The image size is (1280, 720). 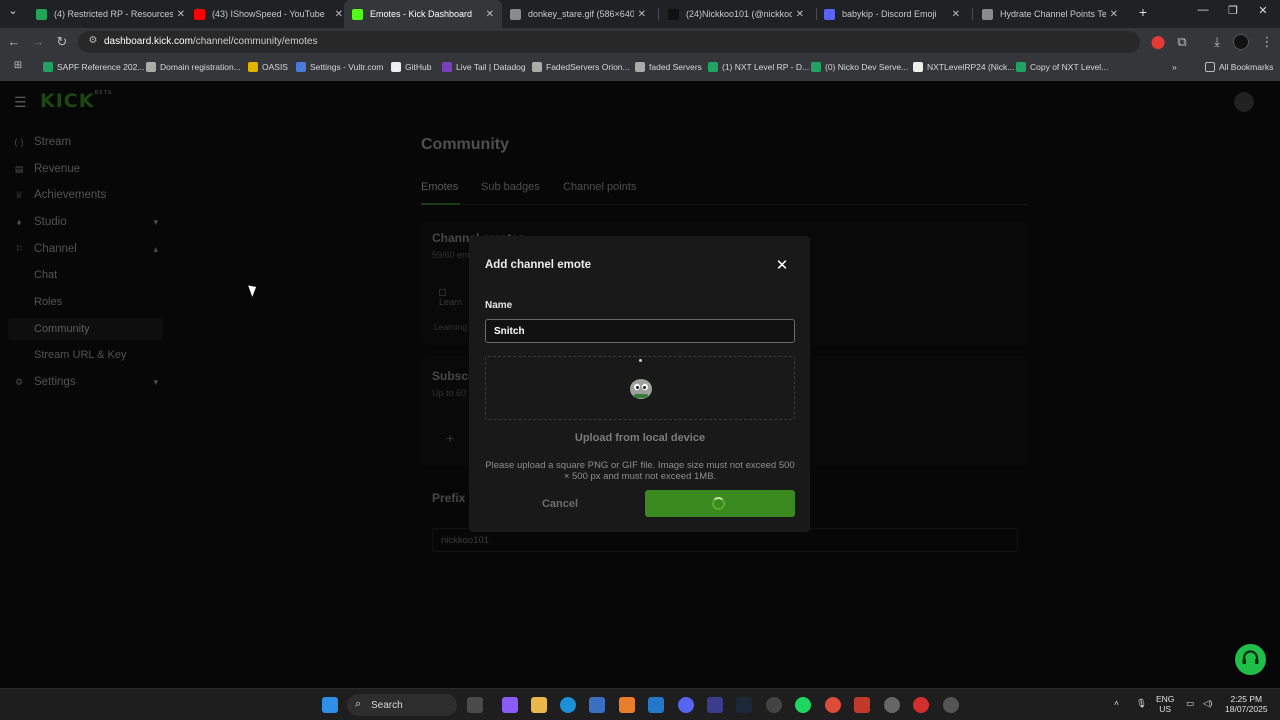 What do you see at coordinates (892, 705) in the screenshot?
I see `taskbar-app-gear-icon` at bounding box center [892, 705].